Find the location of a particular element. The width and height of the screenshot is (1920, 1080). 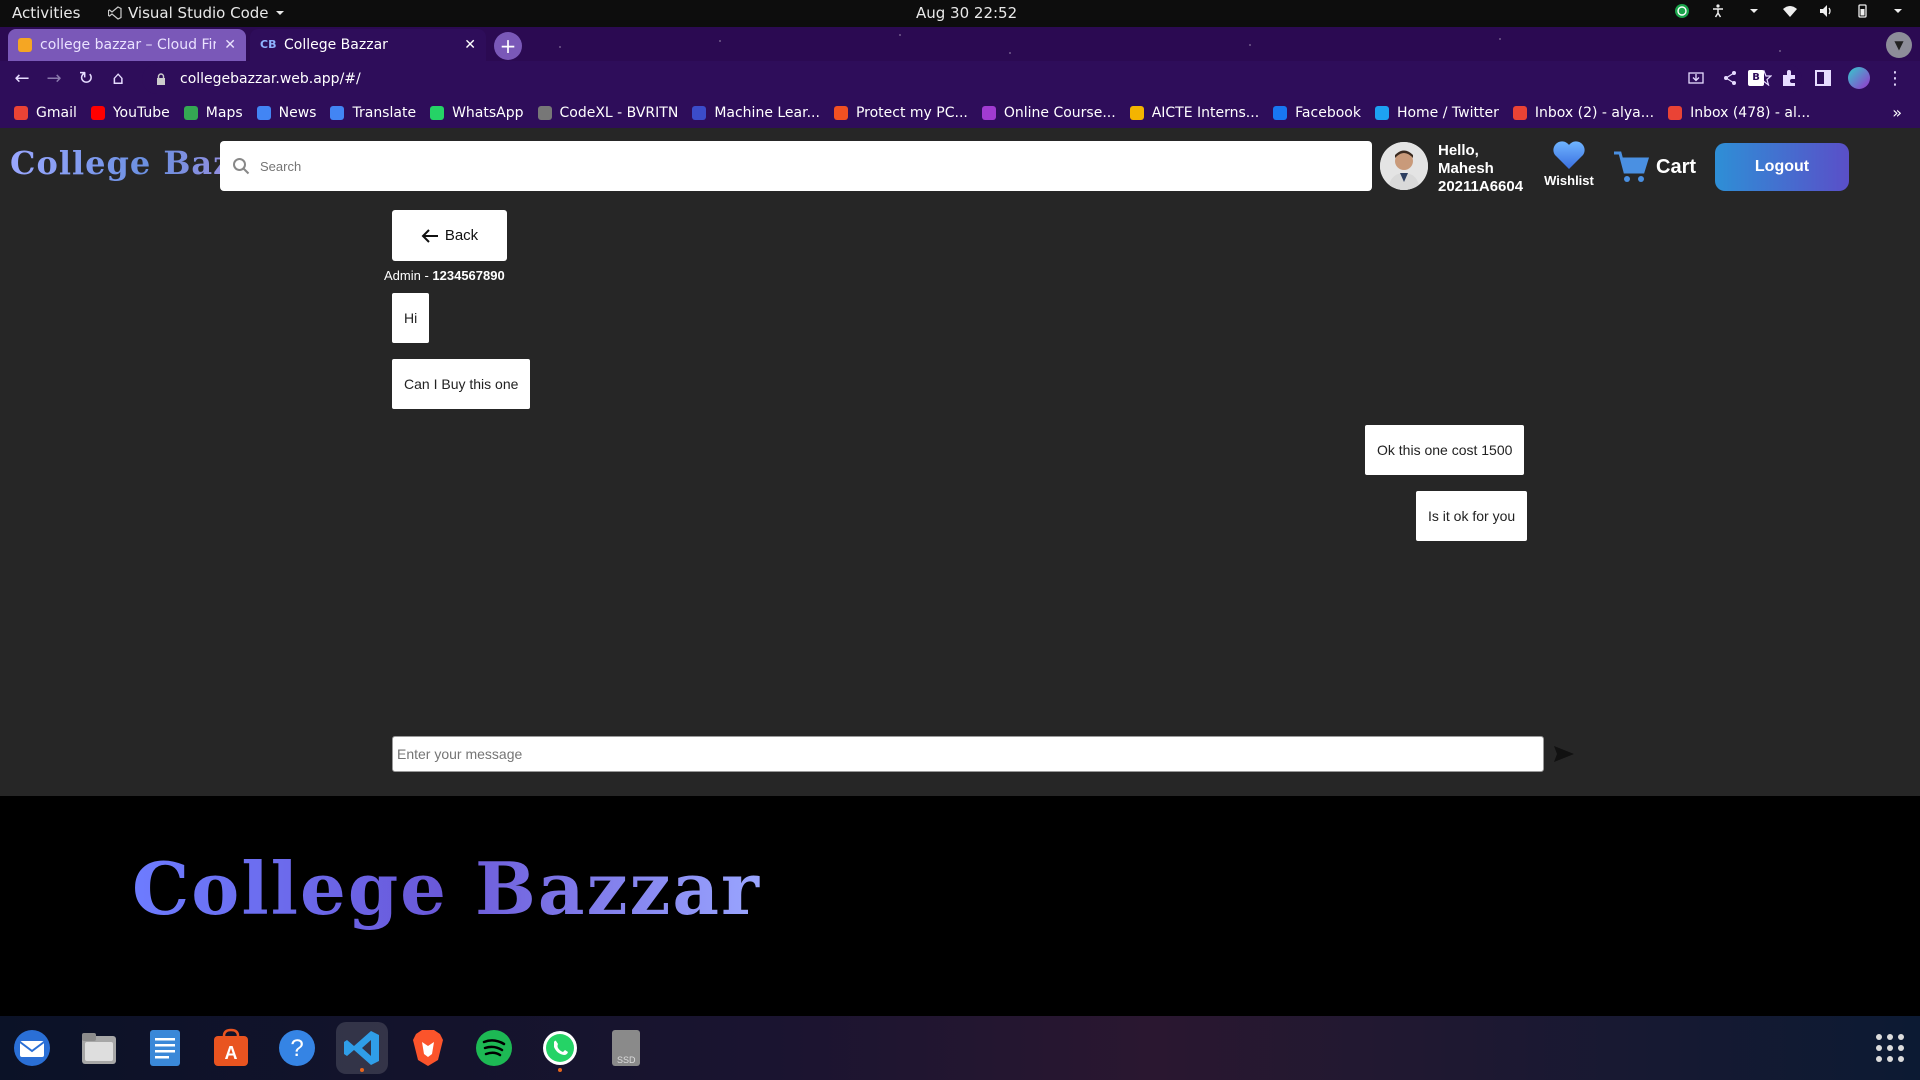

user-name: Mahesh is located at coordinates (1466, 168).